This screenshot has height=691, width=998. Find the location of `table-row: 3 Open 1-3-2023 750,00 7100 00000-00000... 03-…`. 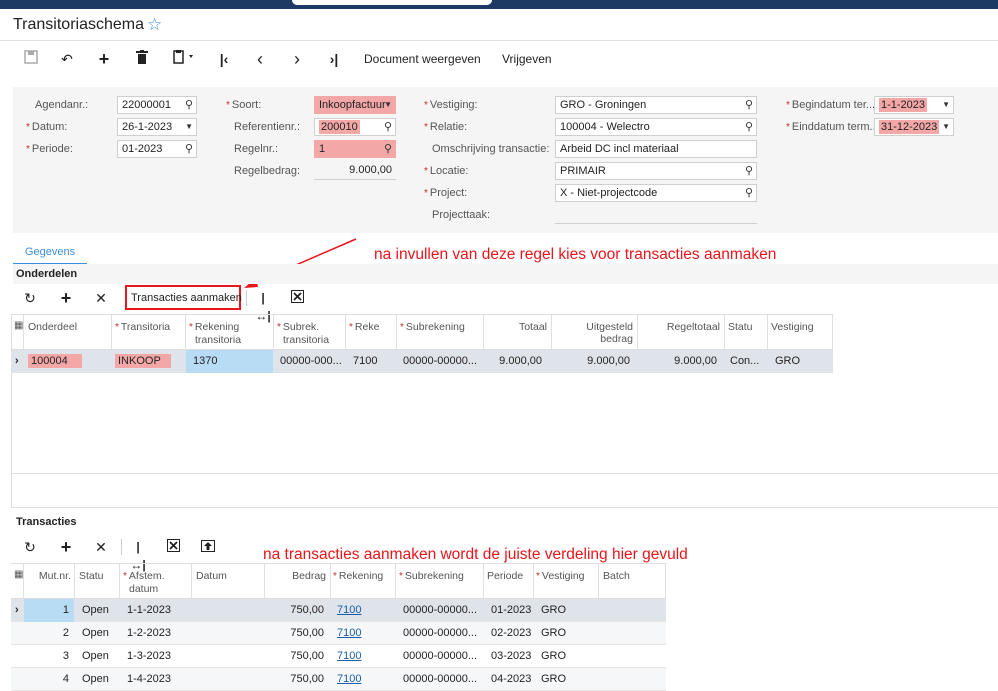

table-row: 3 Open 1-3-2023 750,00 7100 00000-00000... 03-… is located at coordinates (338, 656).